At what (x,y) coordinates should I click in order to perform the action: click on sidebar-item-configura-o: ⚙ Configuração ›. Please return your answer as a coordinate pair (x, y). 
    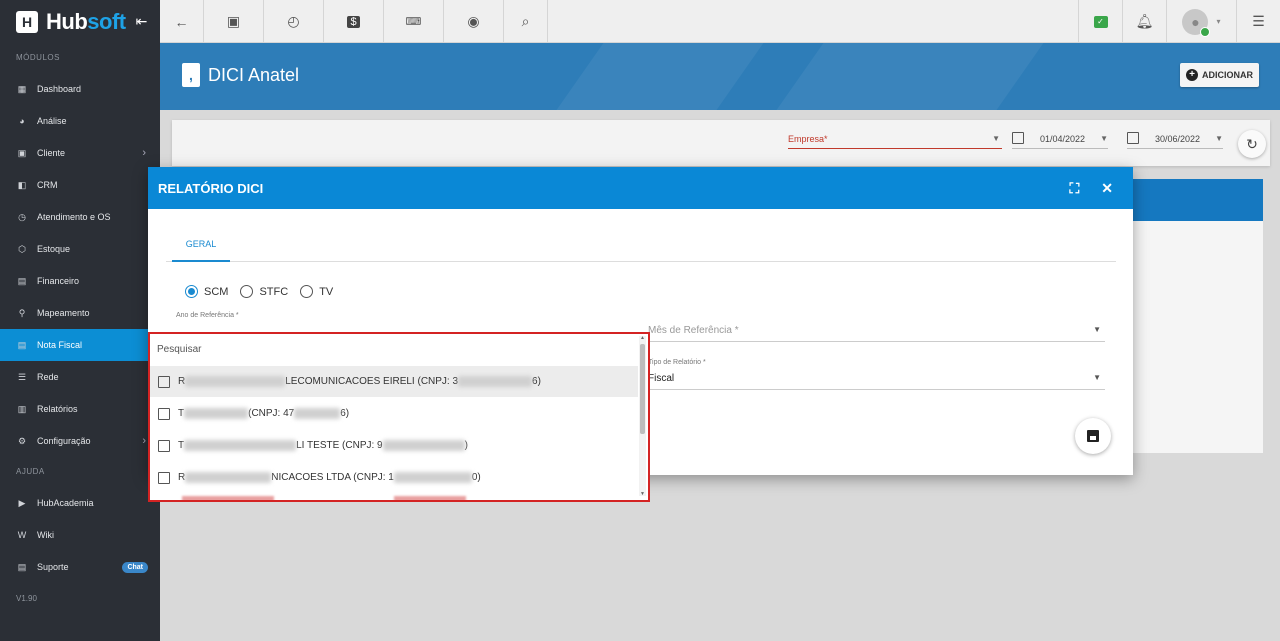
    Looking at the image, I should click on (80, 441).